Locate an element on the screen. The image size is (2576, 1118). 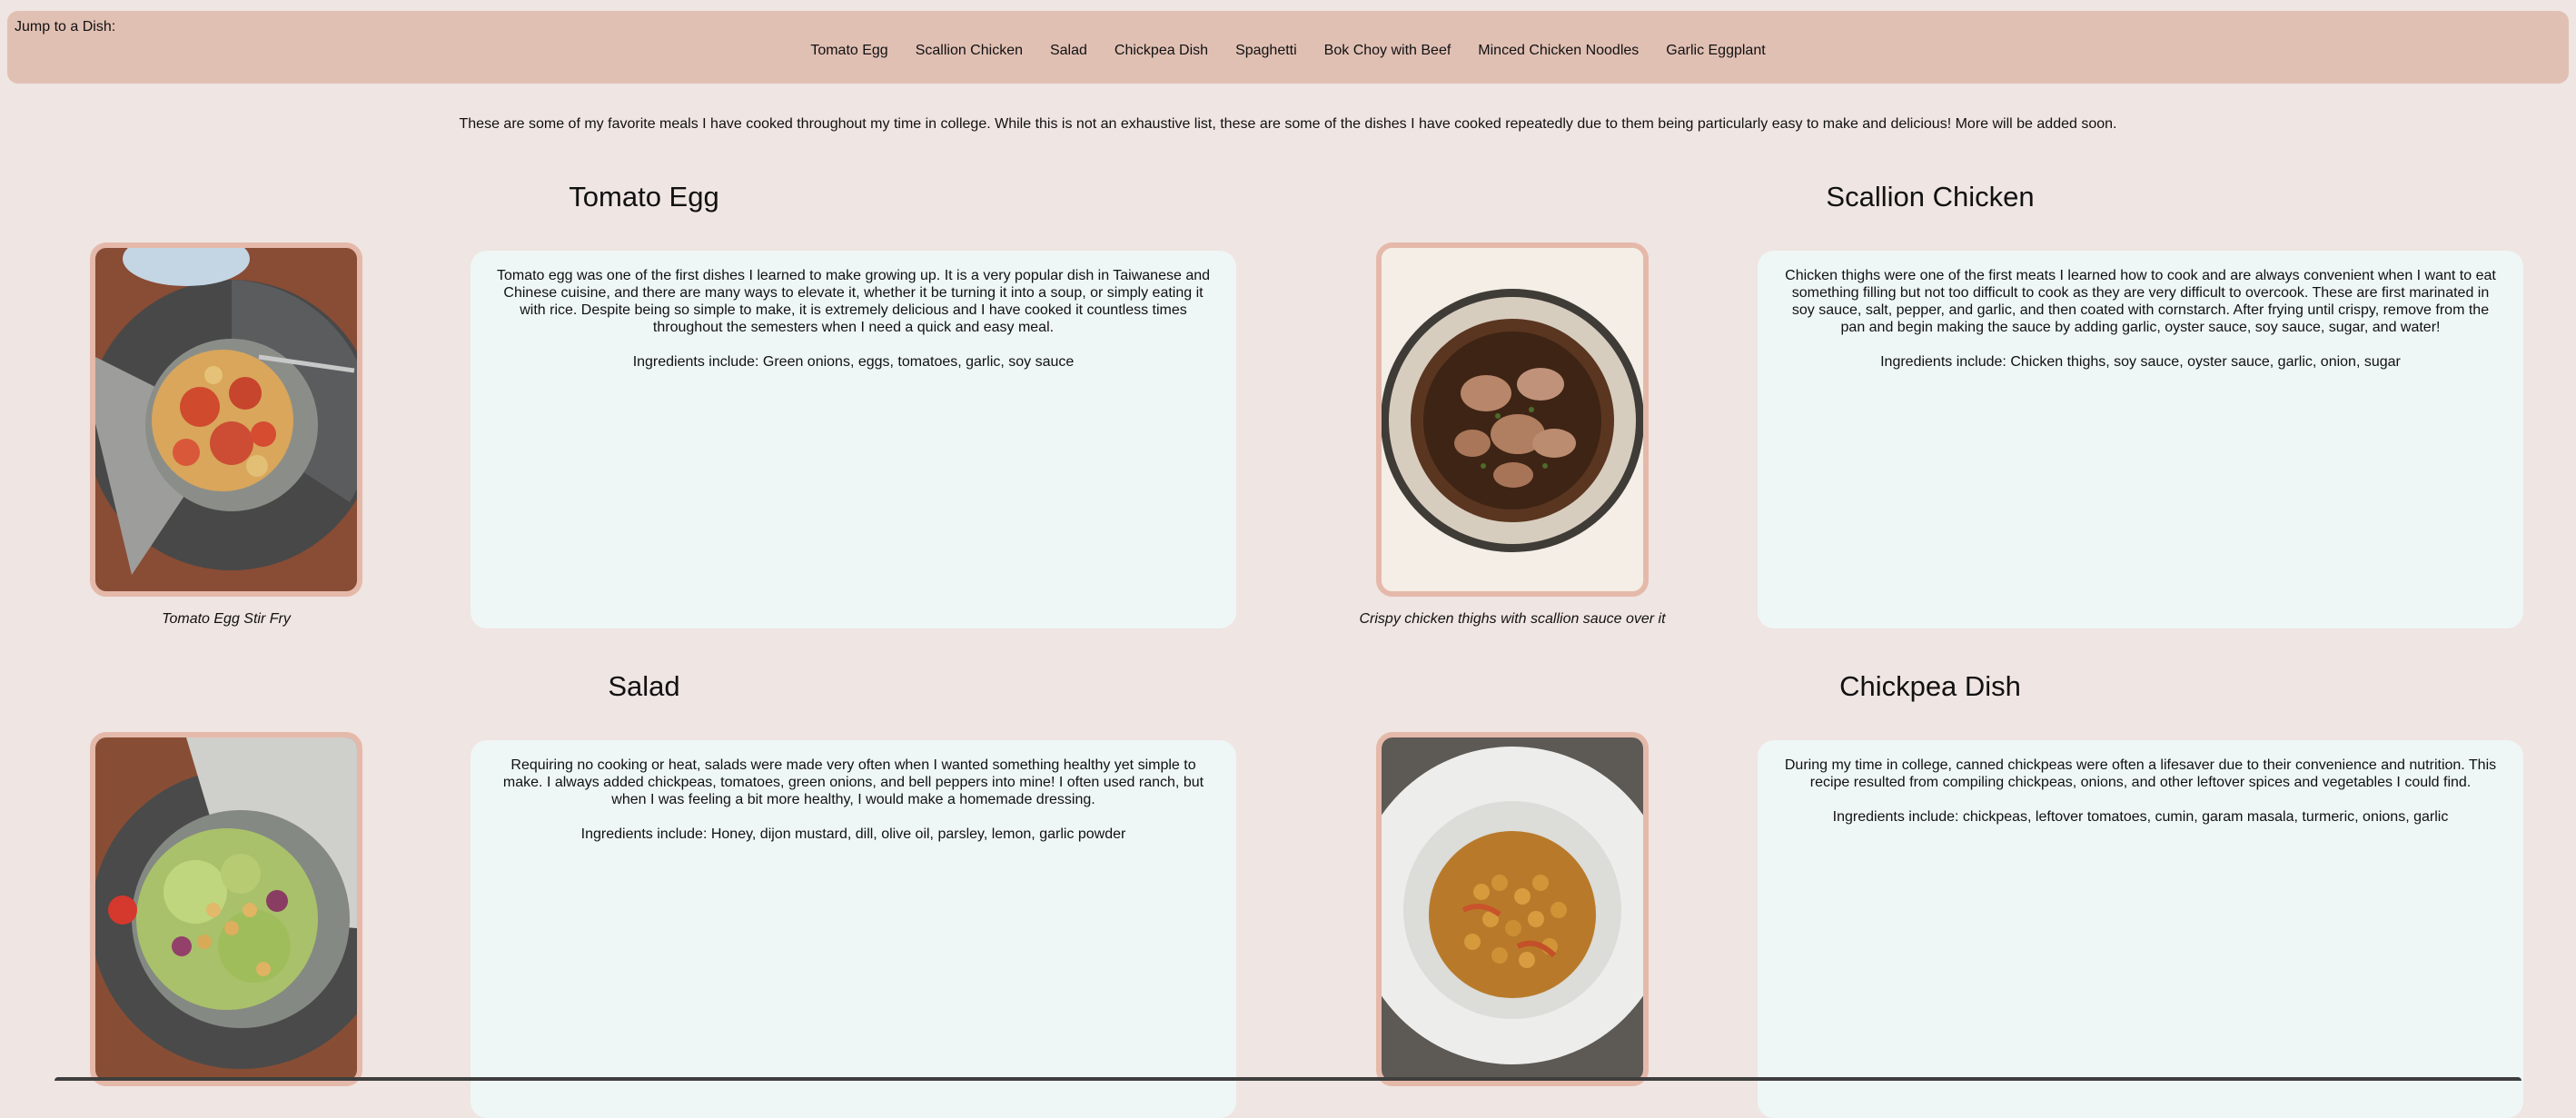
chickpea-dish-image is located at coordinates (1512, 909).